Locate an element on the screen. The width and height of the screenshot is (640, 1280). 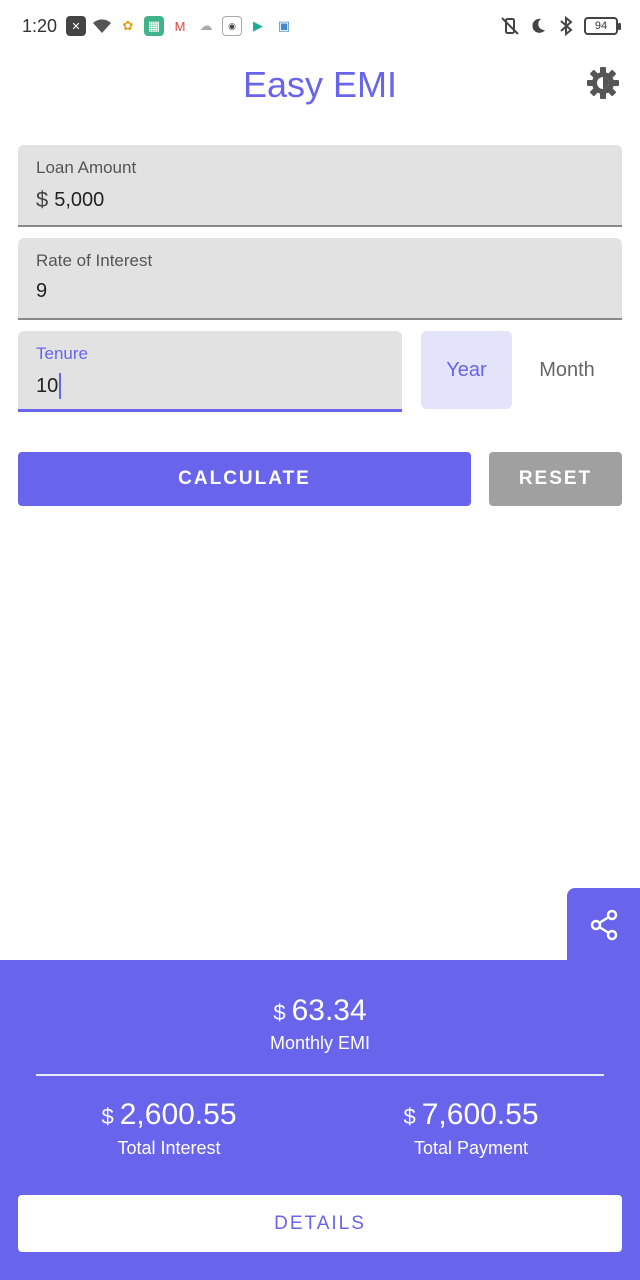
tenure-unit-year: Year is located at coordinates (466, 370).